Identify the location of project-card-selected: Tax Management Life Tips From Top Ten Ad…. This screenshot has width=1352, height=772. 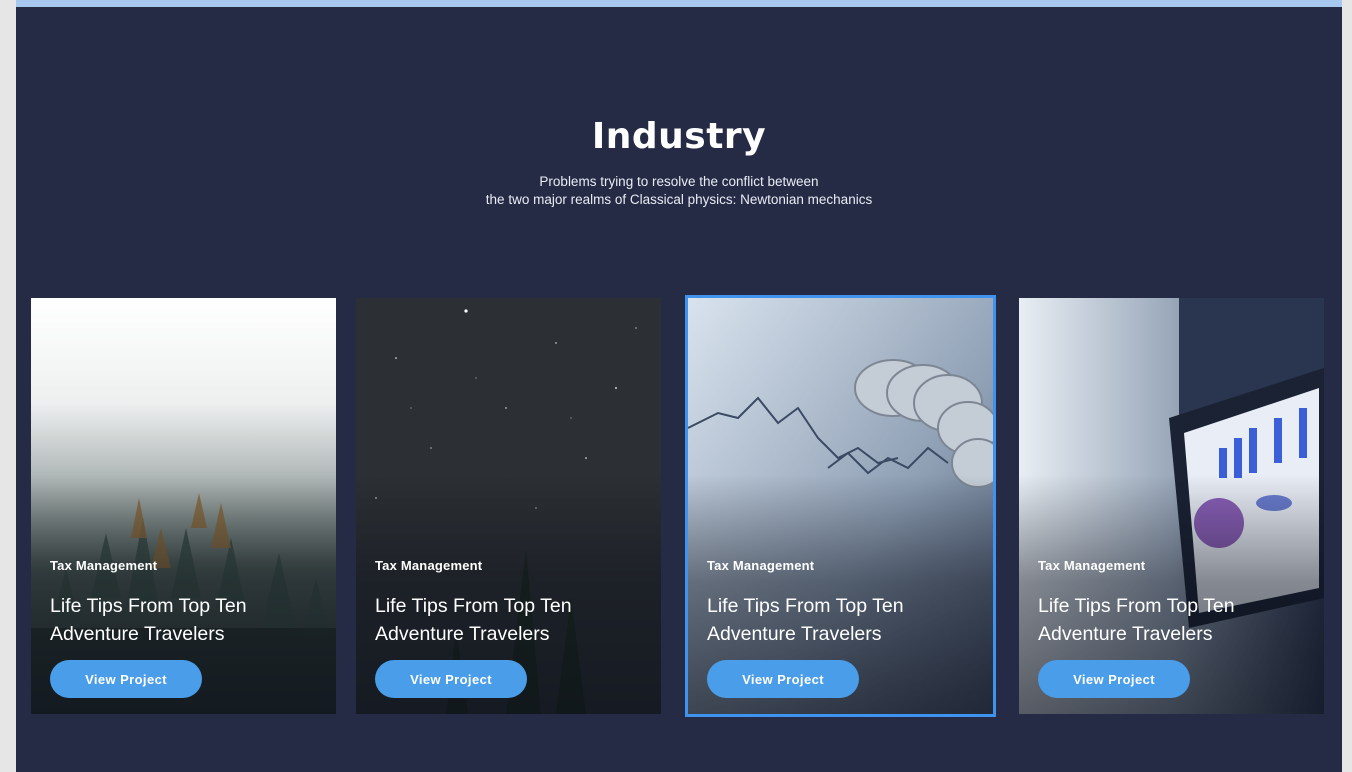
(840, 506).